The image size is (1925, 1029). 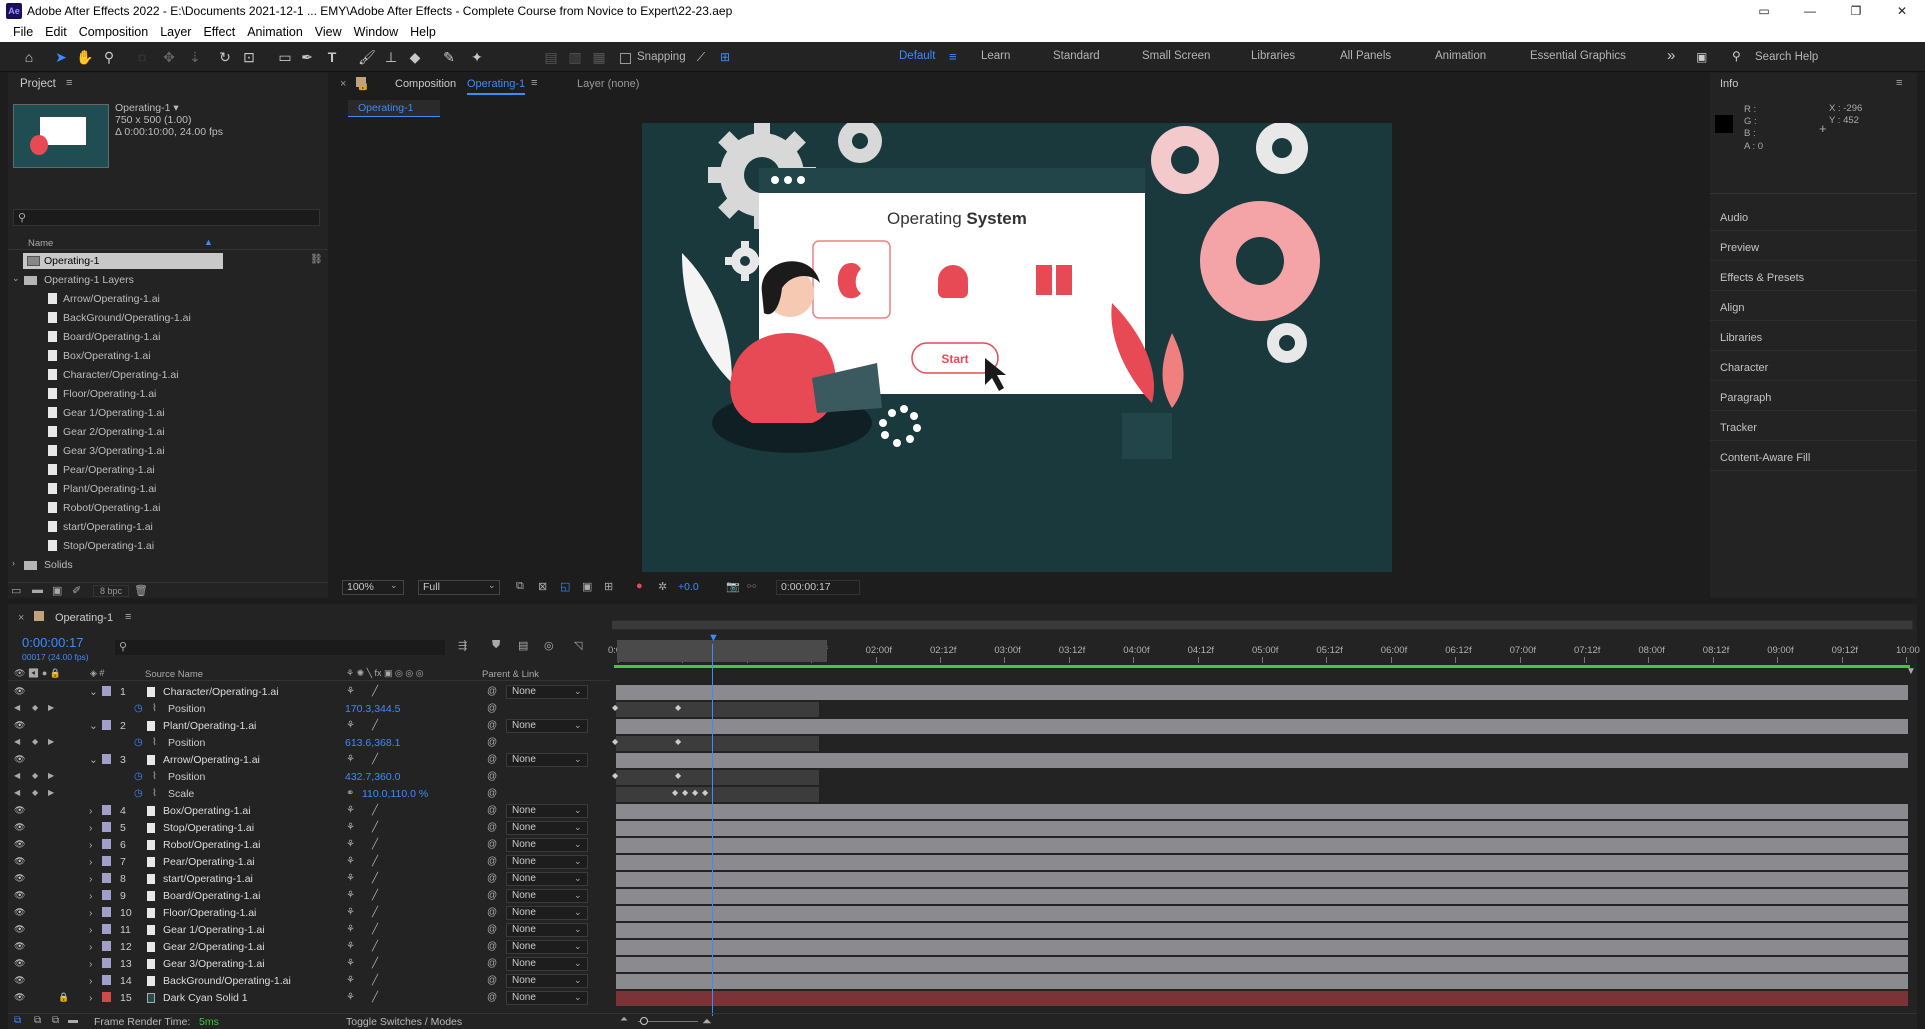 I want to click on trash-icon: 🗑, so click(x=141, y=590).